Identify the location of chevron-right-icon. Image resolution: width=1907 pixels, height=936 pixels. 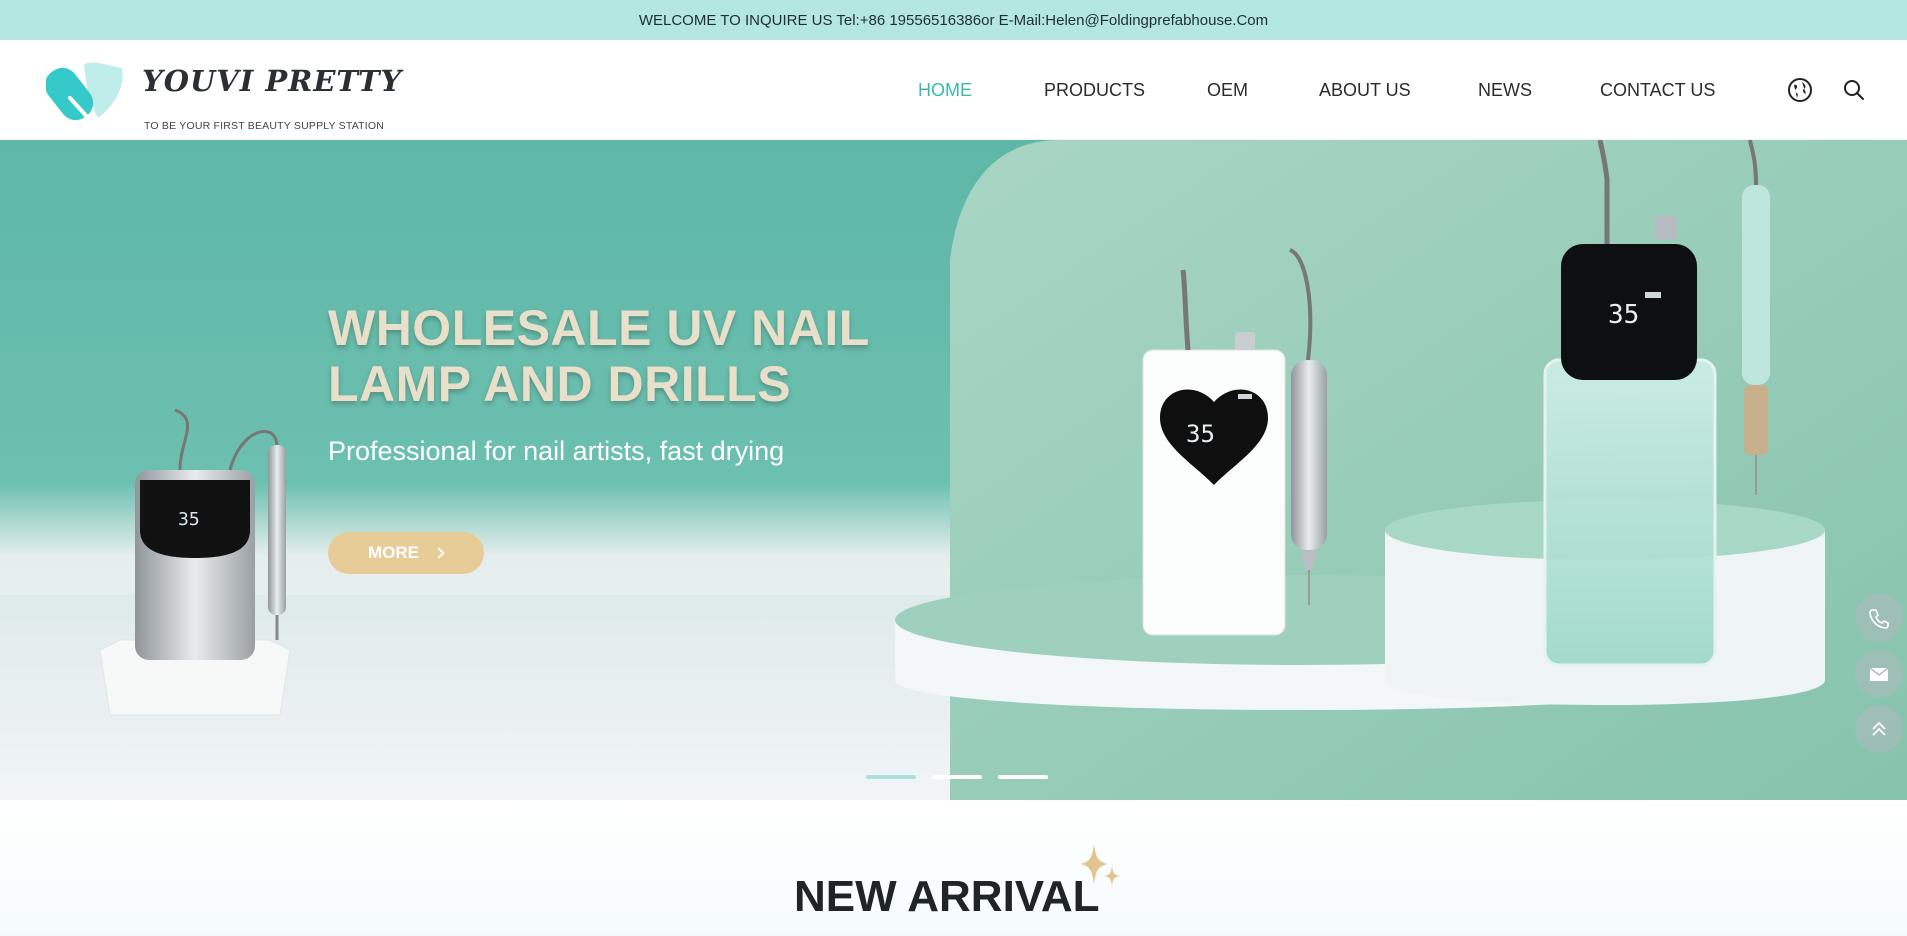
(439, 553).